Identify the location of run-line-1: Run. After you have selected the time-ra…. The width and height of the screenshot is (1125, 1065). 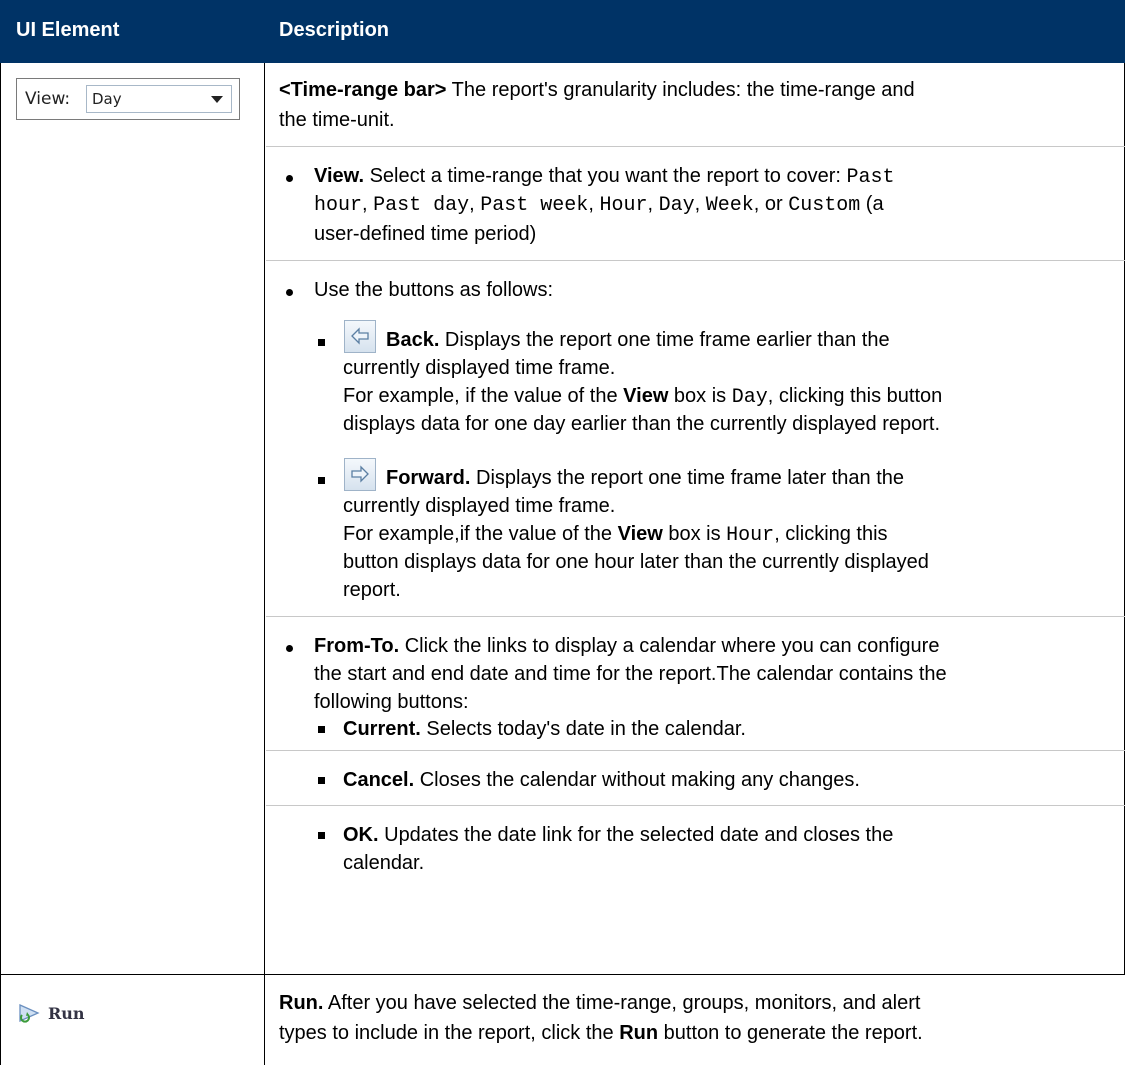
(599, 1003).